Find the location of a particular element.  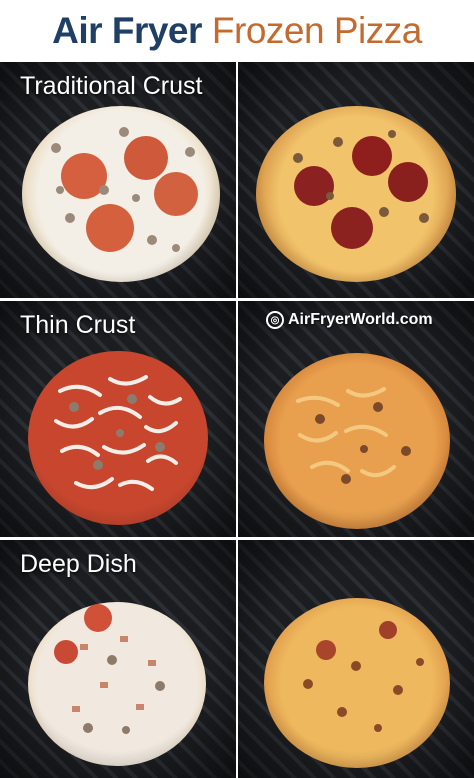

label-traditional-crust: Traditional Crust is located at coordinates (111, 86).